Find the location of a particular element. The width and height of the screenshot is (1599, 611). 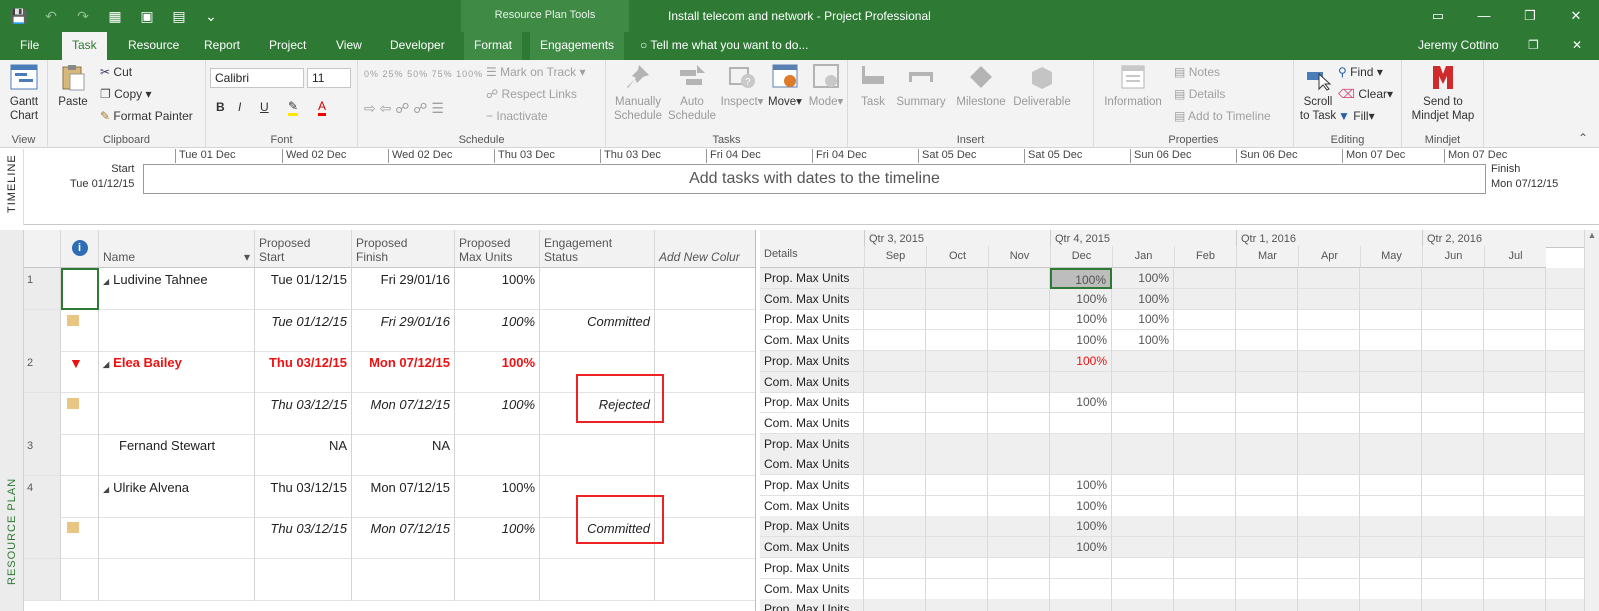

tab-resource: Resource is located at coordinates (153, 46).